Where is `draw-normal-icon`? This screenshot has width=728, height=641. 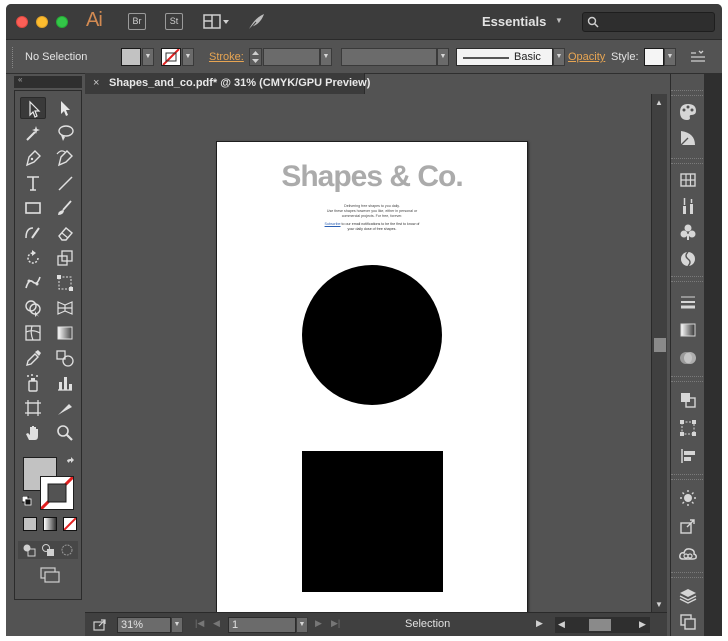
draw-normal-icon is located at coordinates (29, 550).